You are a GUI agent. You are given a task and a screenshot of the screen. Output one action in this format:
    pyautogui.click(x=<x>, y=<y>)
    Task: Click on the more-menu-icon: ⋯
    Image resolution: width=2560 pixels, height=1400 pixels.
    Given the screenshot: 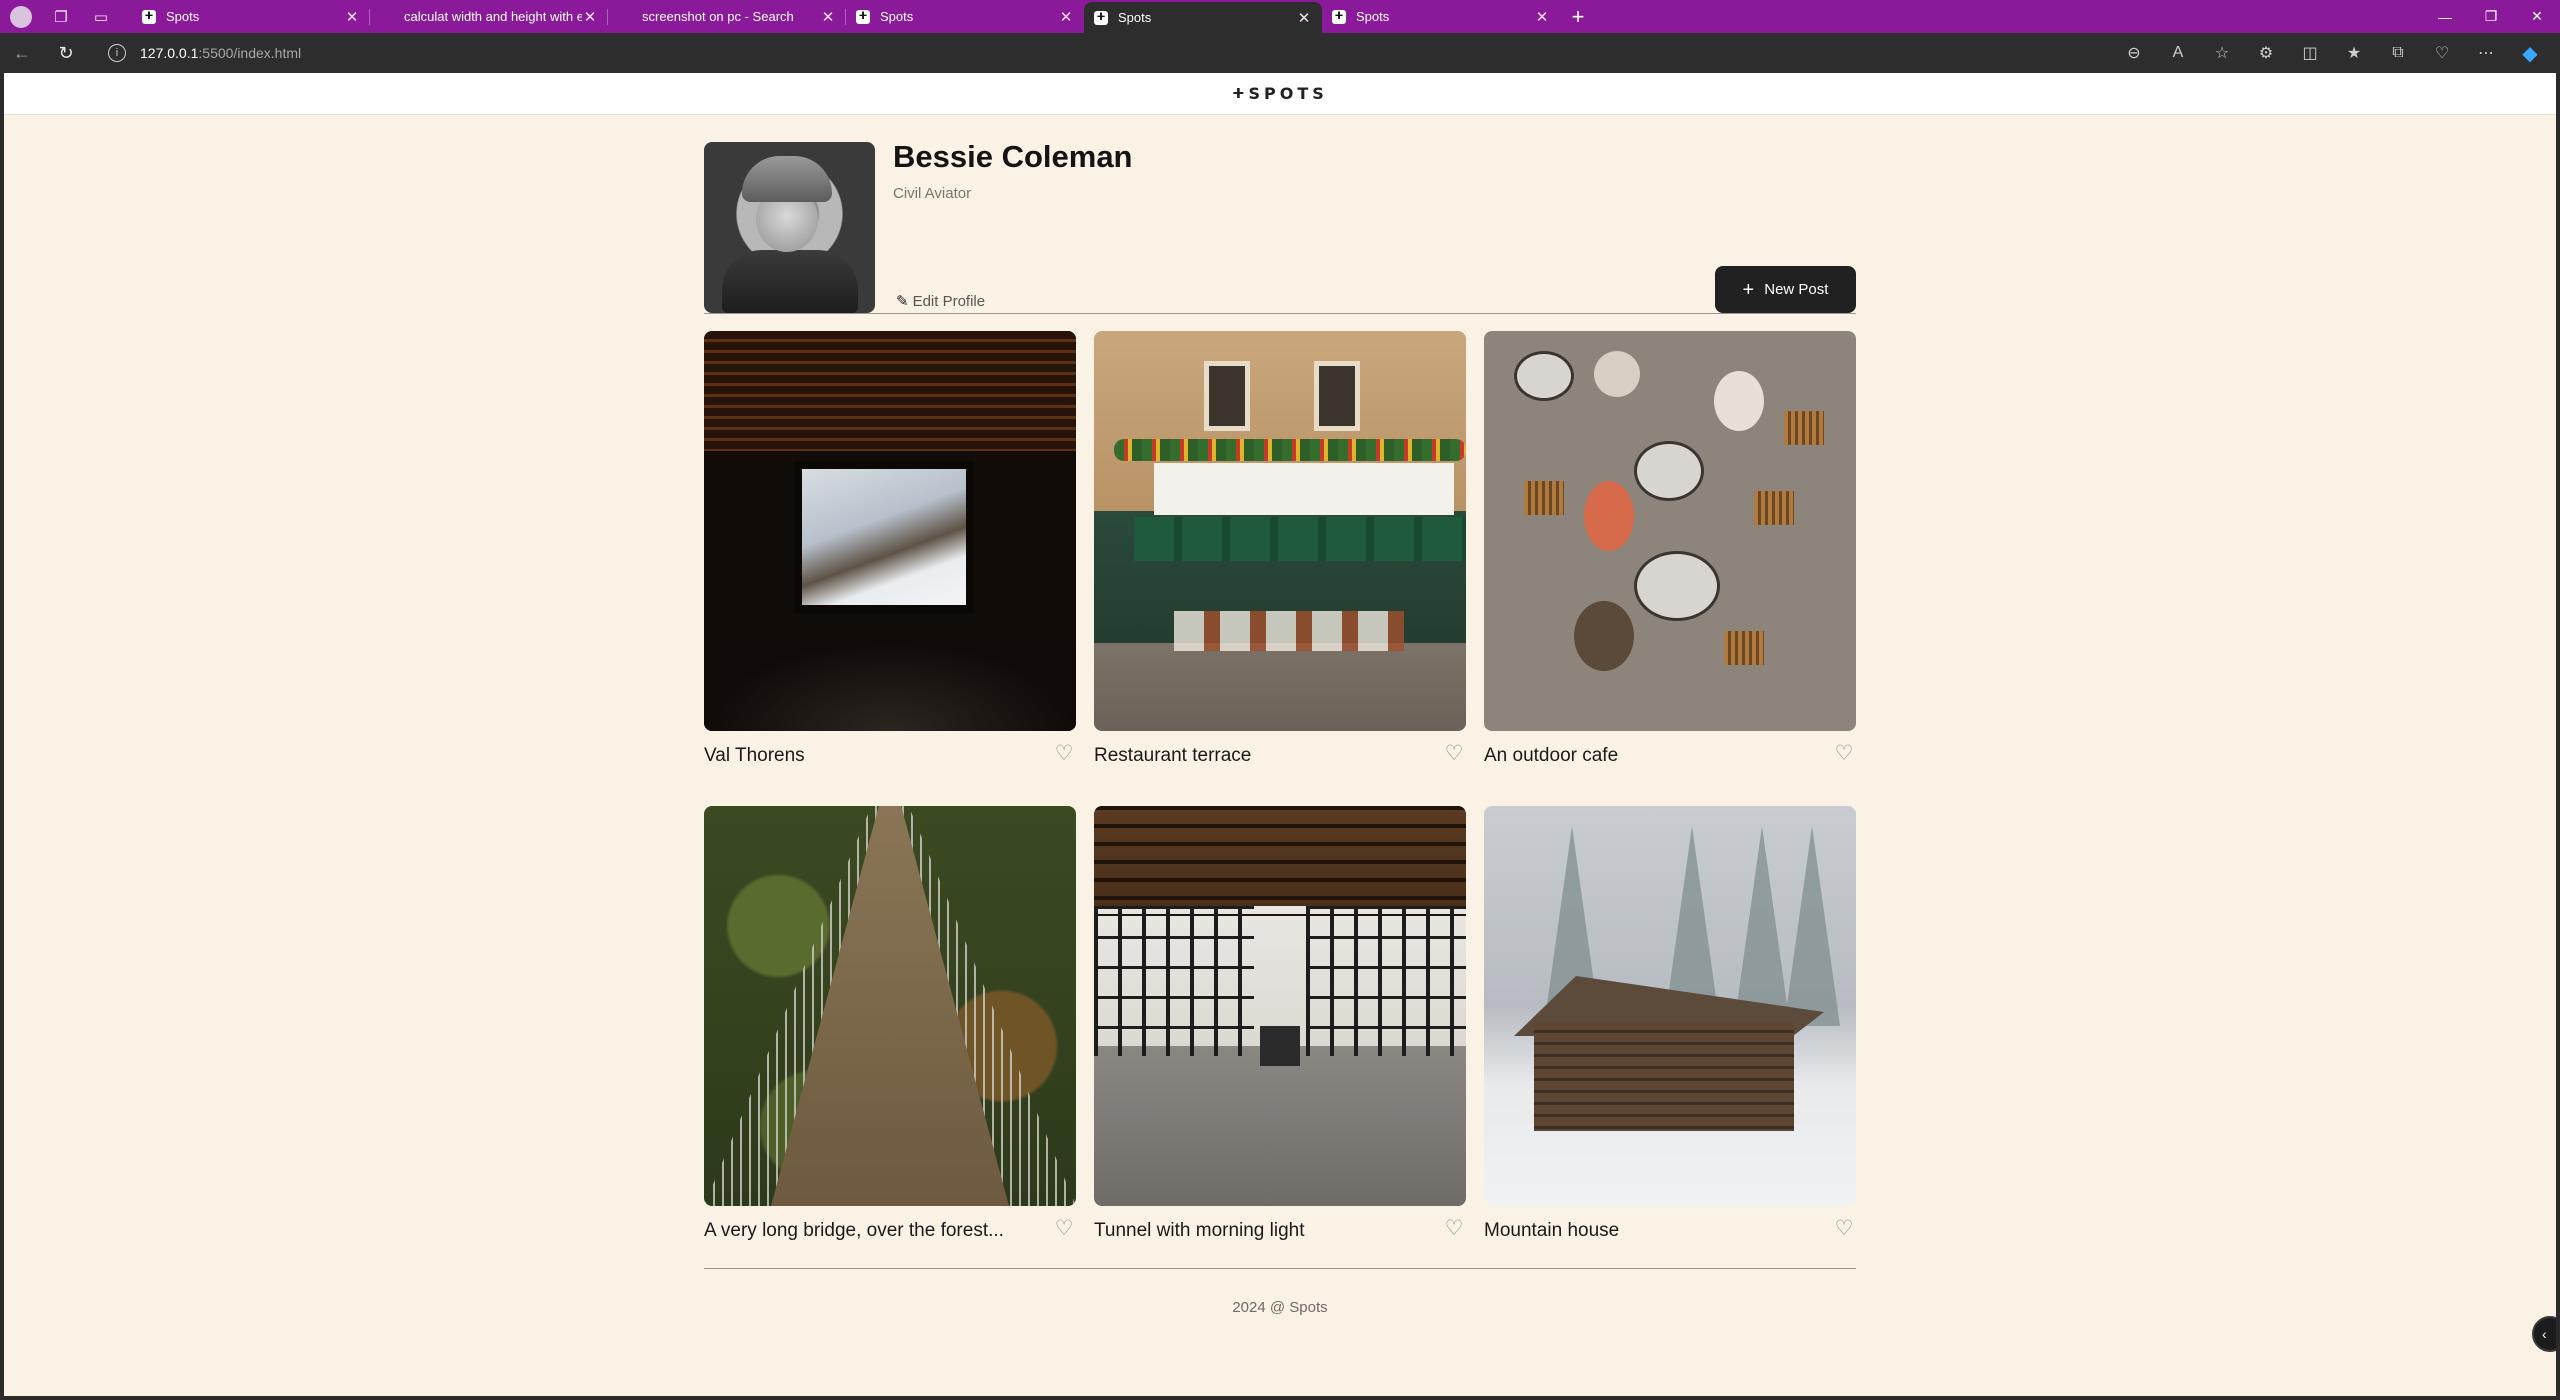 What is the action you would take?
    pyautogui.click(x=2486, y=53)
    